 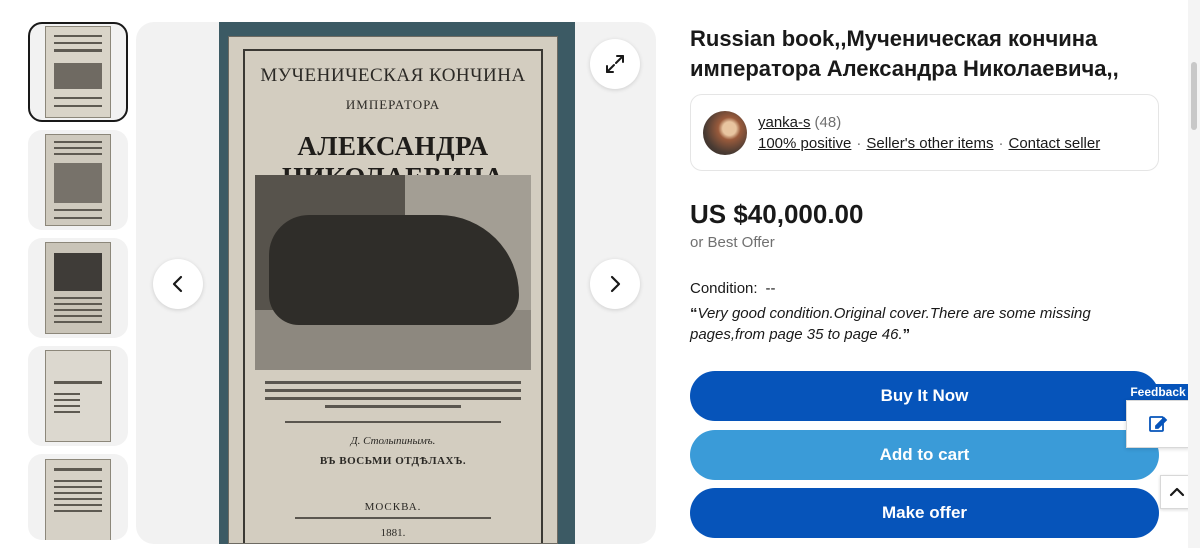 I want to click on add-to-cart-button: Add to cart, so click(x=924, y=455).